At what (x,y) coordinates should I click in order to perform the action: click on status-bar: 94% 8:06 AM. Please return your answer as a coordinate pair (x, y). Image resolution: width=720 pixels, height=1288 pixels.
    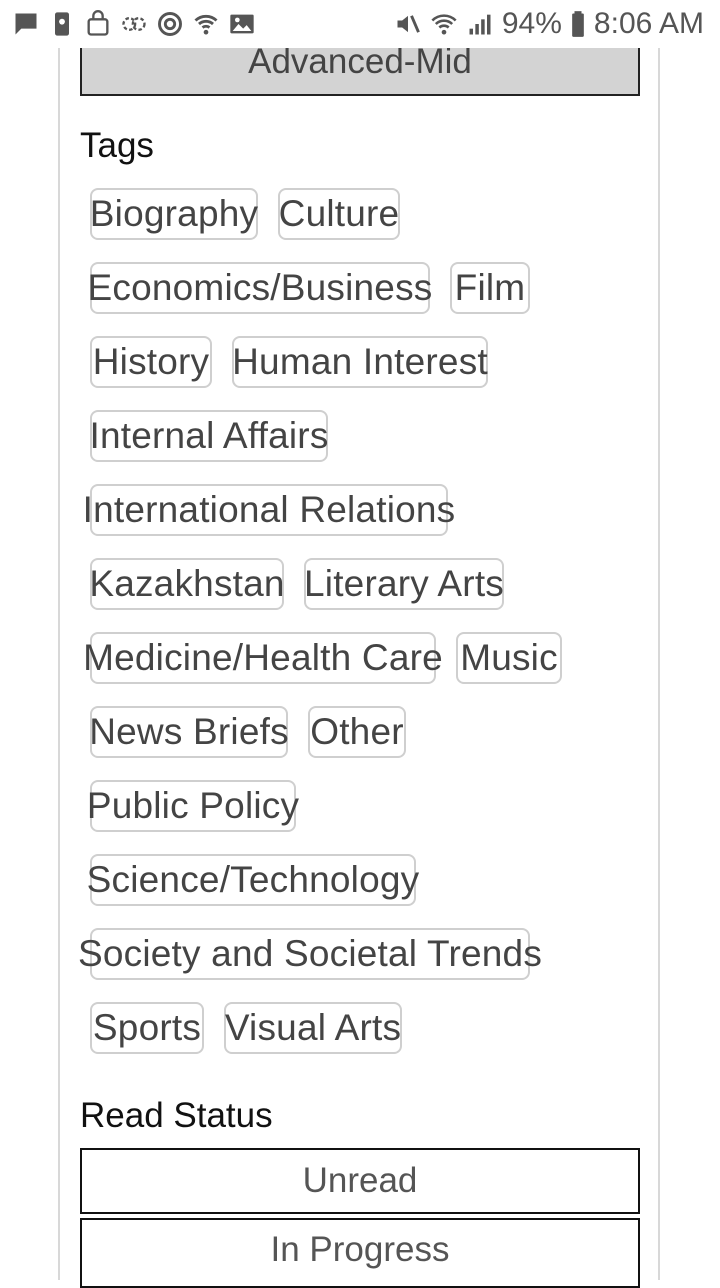
    Looking at the image, I should click on (360, 24).